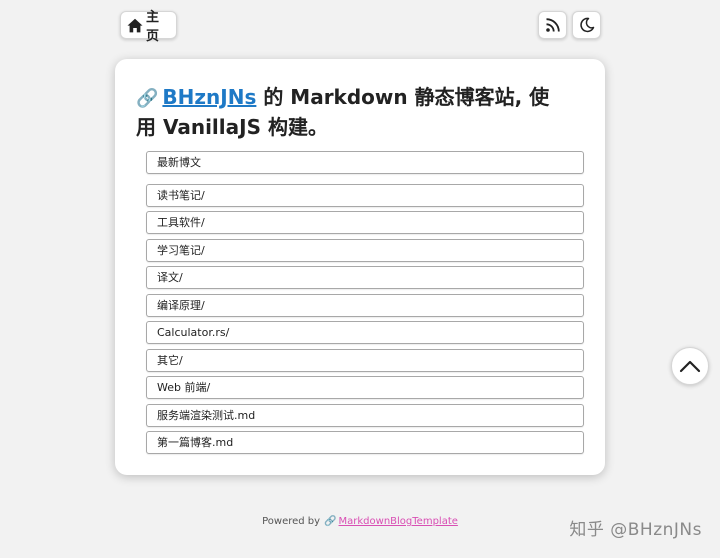  I want to click on theme-toggle-button, so click(586, 25).